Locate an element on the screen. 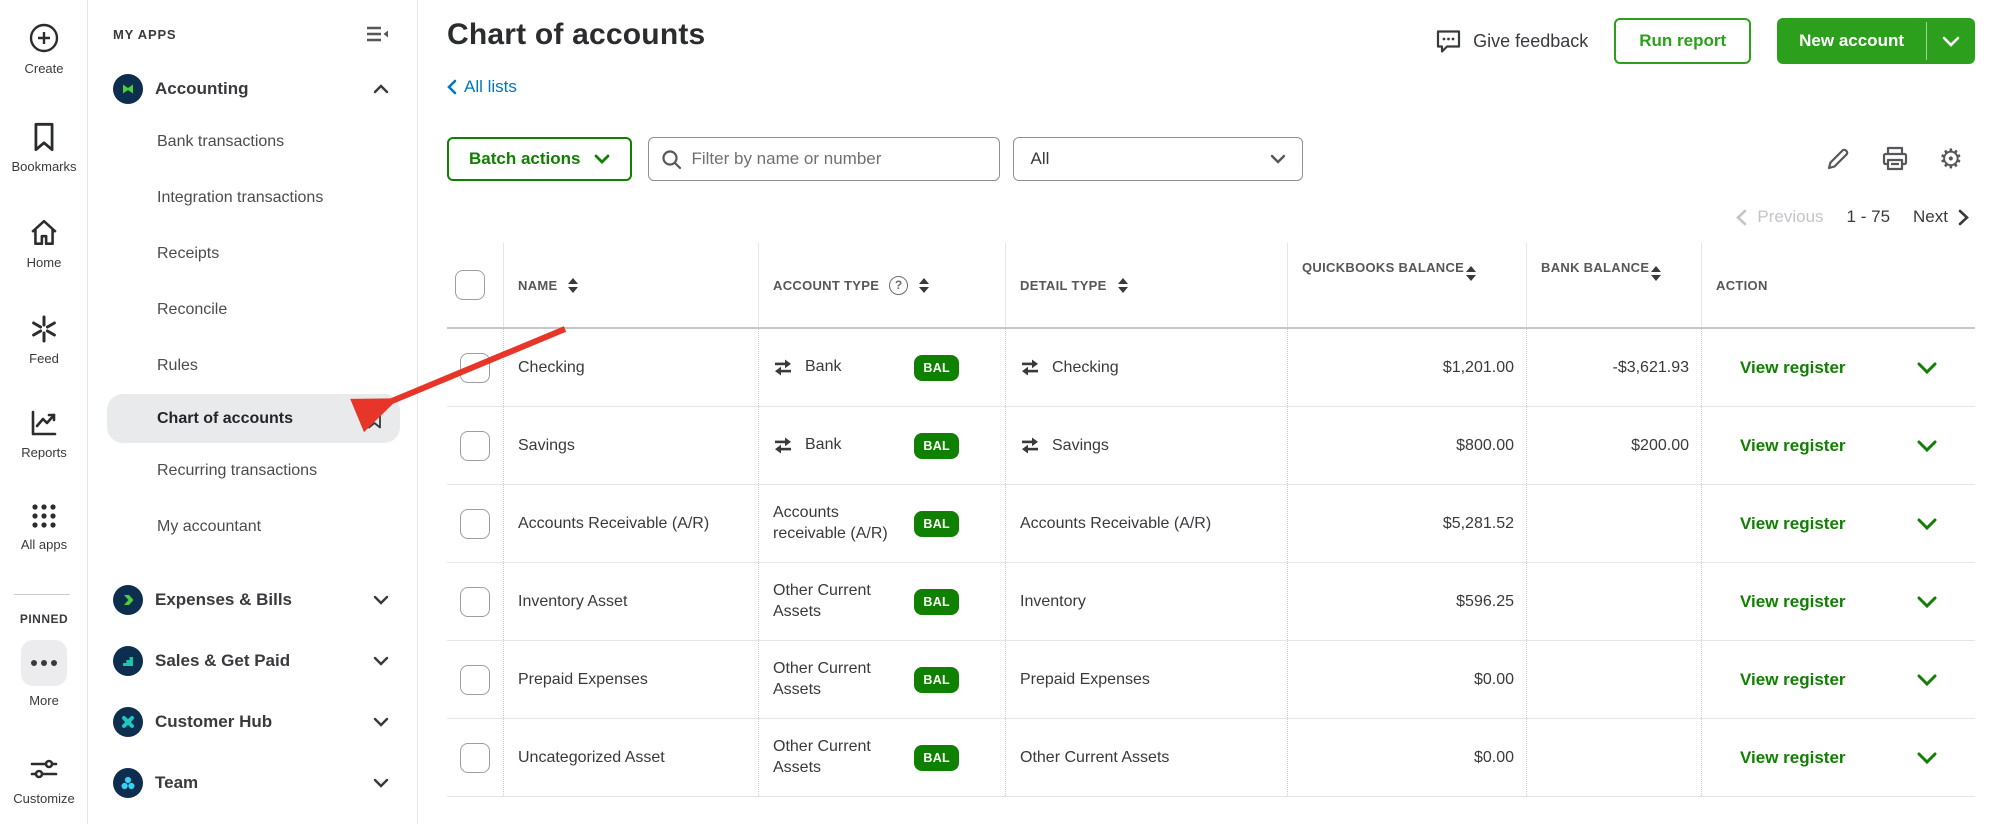 The height and width of the screenshot is (824, 2000). all-lists-back-link: All lists is located at coordinates (482, 87).